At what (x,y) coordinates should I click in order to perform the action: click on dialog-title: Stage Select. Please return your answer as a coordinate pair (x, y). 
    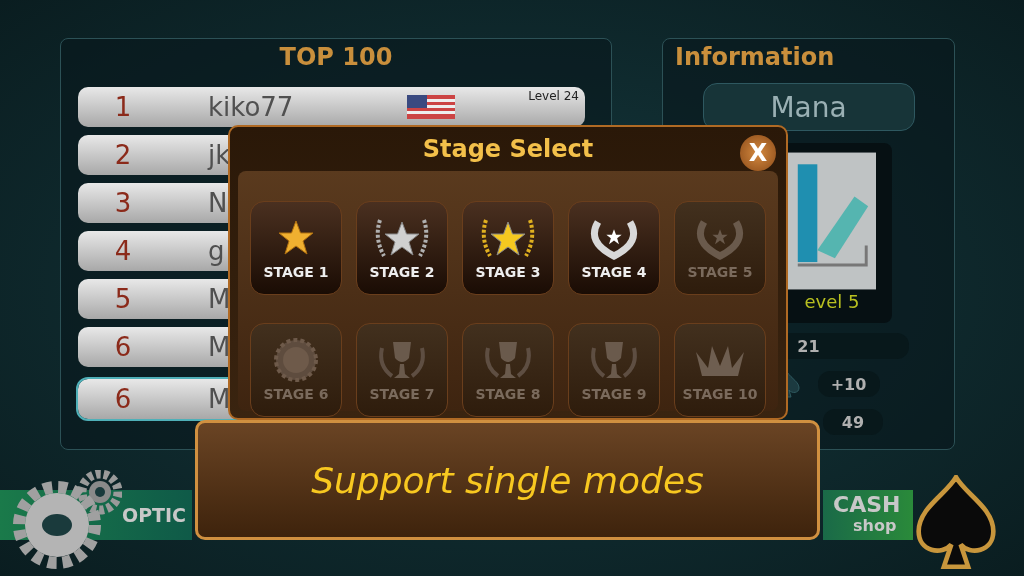
    Looking at the image, I should click on (508, 149).